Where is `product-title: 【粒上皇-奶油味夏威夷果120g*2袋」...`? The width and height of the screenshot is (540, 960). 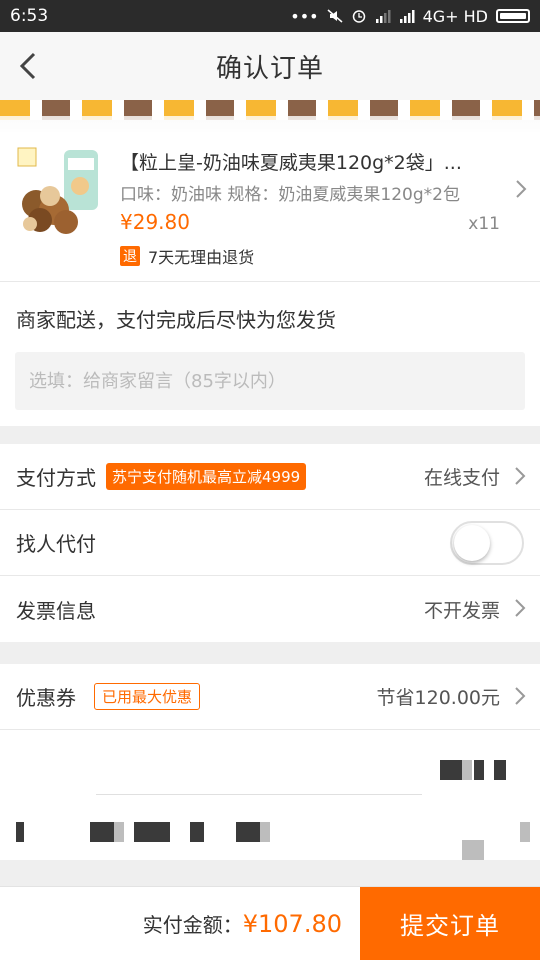 product-title: 【粒上皇-奶油味夏威夷果120g*2袋」... is located at coordinates (291, 163).